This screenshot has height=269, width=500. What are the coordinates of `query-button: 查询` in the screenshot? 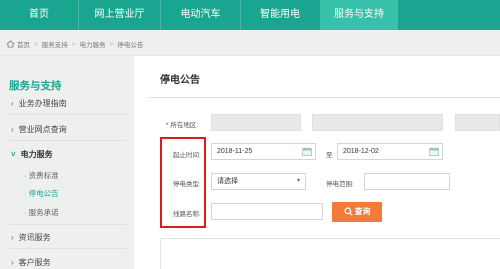 It's located at (357, 212).